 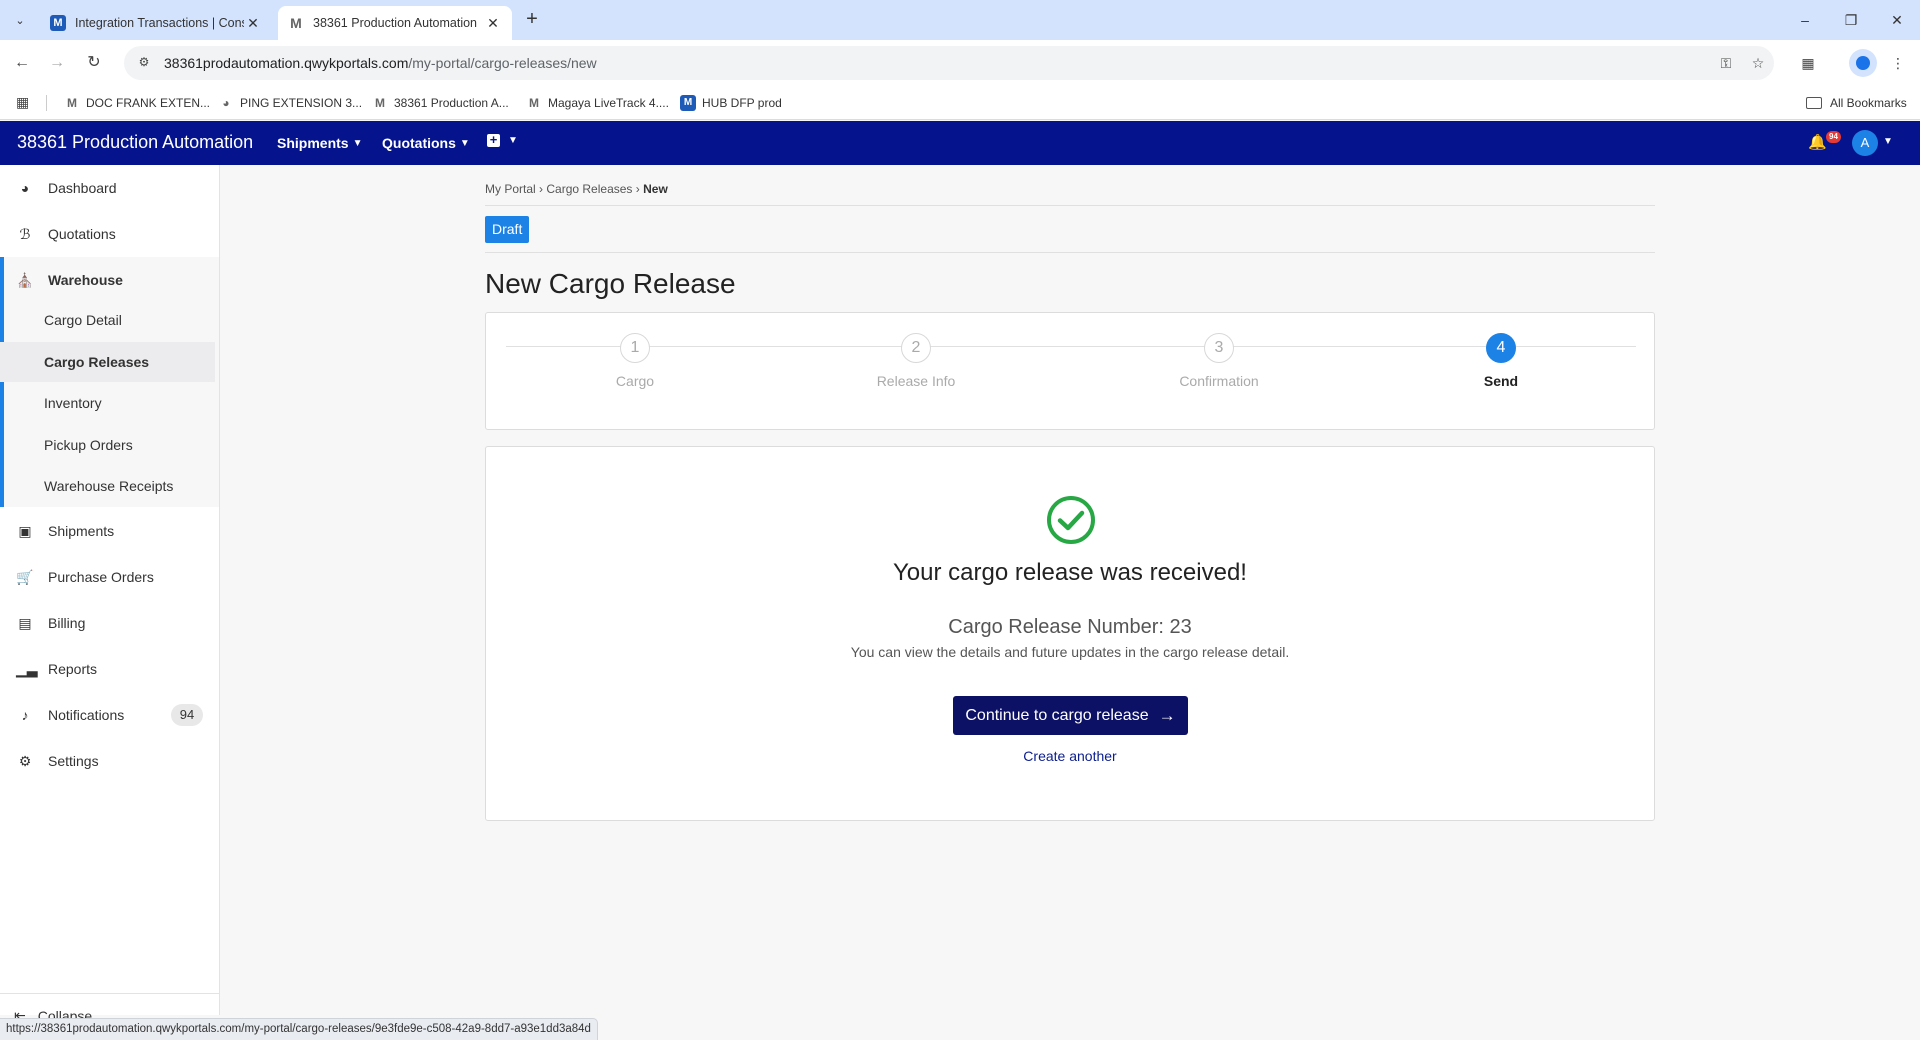 I want to click on new-tab-plus-icon: +, so click(x=532, y=20).